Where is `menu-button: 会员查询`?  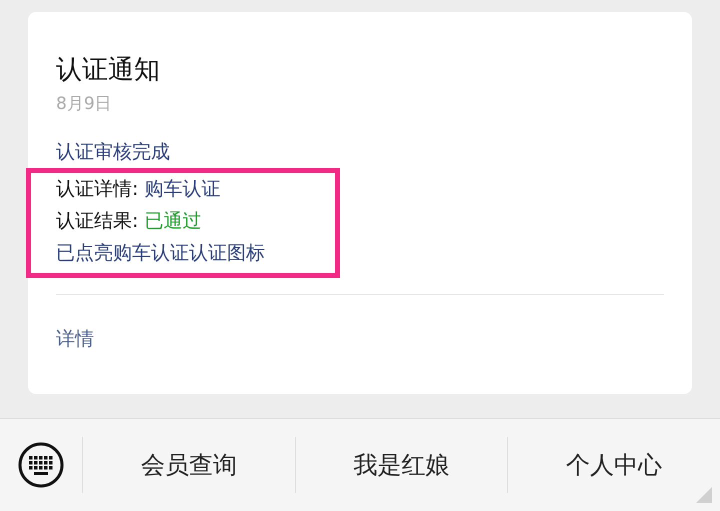
menu-button: 会员查询 is located at coordinates (188, 465).